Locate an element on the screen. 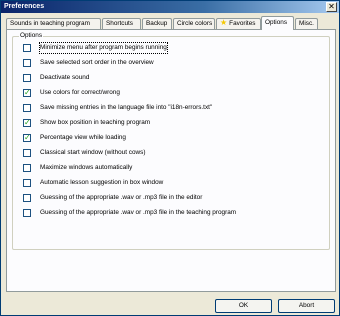 The height and width of the screenshot is (316, 340). tab-favorites: ★ Favorites is located at coordinates (238, 23).